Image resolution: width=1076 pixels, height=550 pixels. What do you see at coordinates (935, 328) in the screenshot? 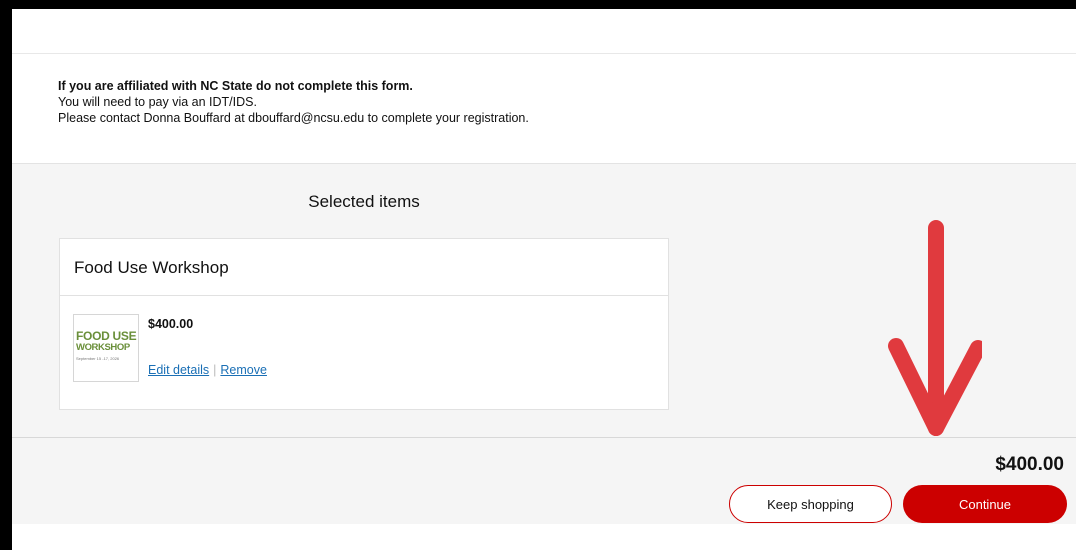
I see `down-arrow-annotation-icon` at bounding box center [935, 328].